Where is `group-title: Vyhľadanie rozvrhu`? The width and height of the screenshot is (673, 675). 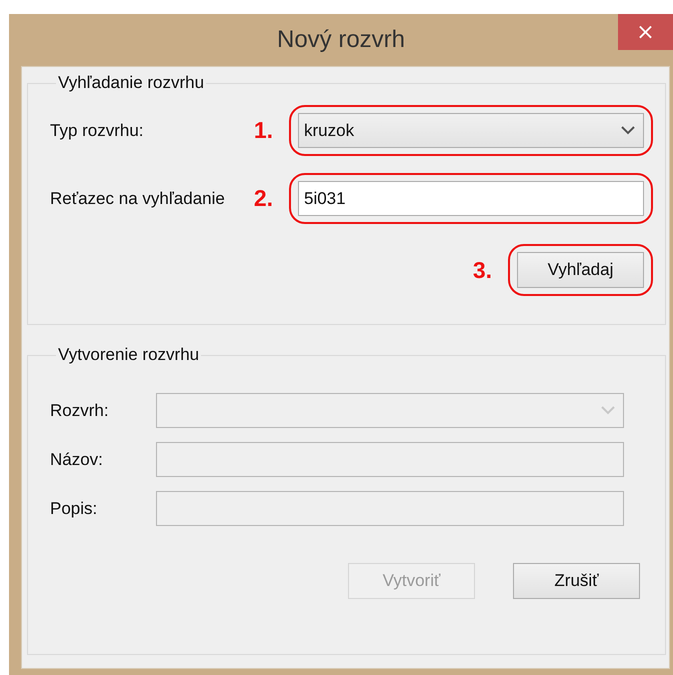
group-title: Vyhľadanie rozvrhu is located at coordinates (131, 83).